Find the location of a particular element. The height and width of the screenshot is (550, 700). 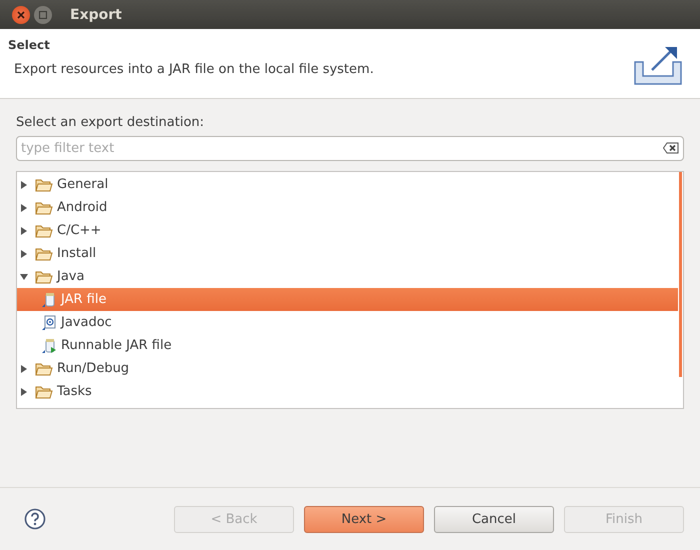

tree-item: Runnable JAR file is located at coordinates (347, 345).